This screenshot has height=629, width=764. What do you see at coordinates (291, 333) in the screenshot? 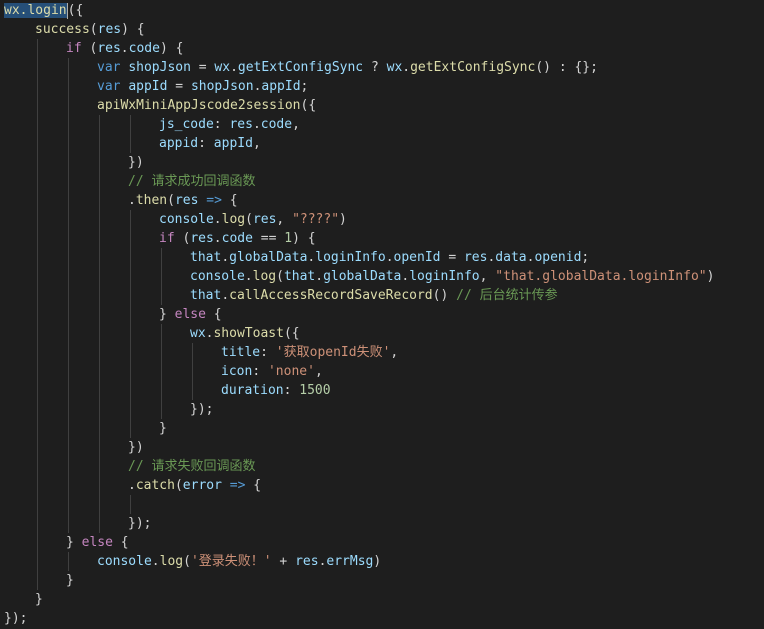
I see `code-token: ({` at bounding box center [291, 333].